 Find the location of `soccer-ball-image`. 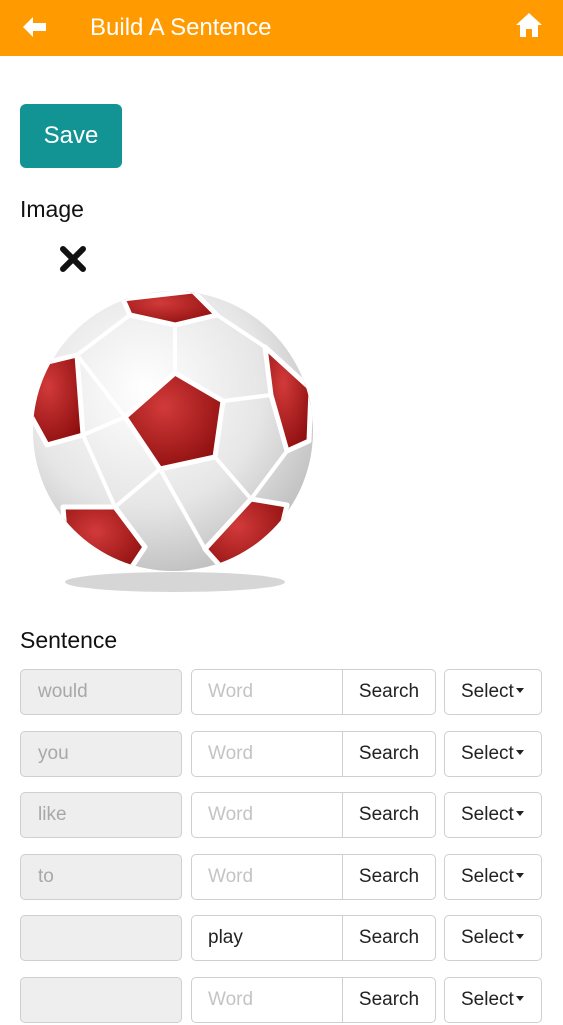

soccer-ball-image is located at coordinates (173, 441).